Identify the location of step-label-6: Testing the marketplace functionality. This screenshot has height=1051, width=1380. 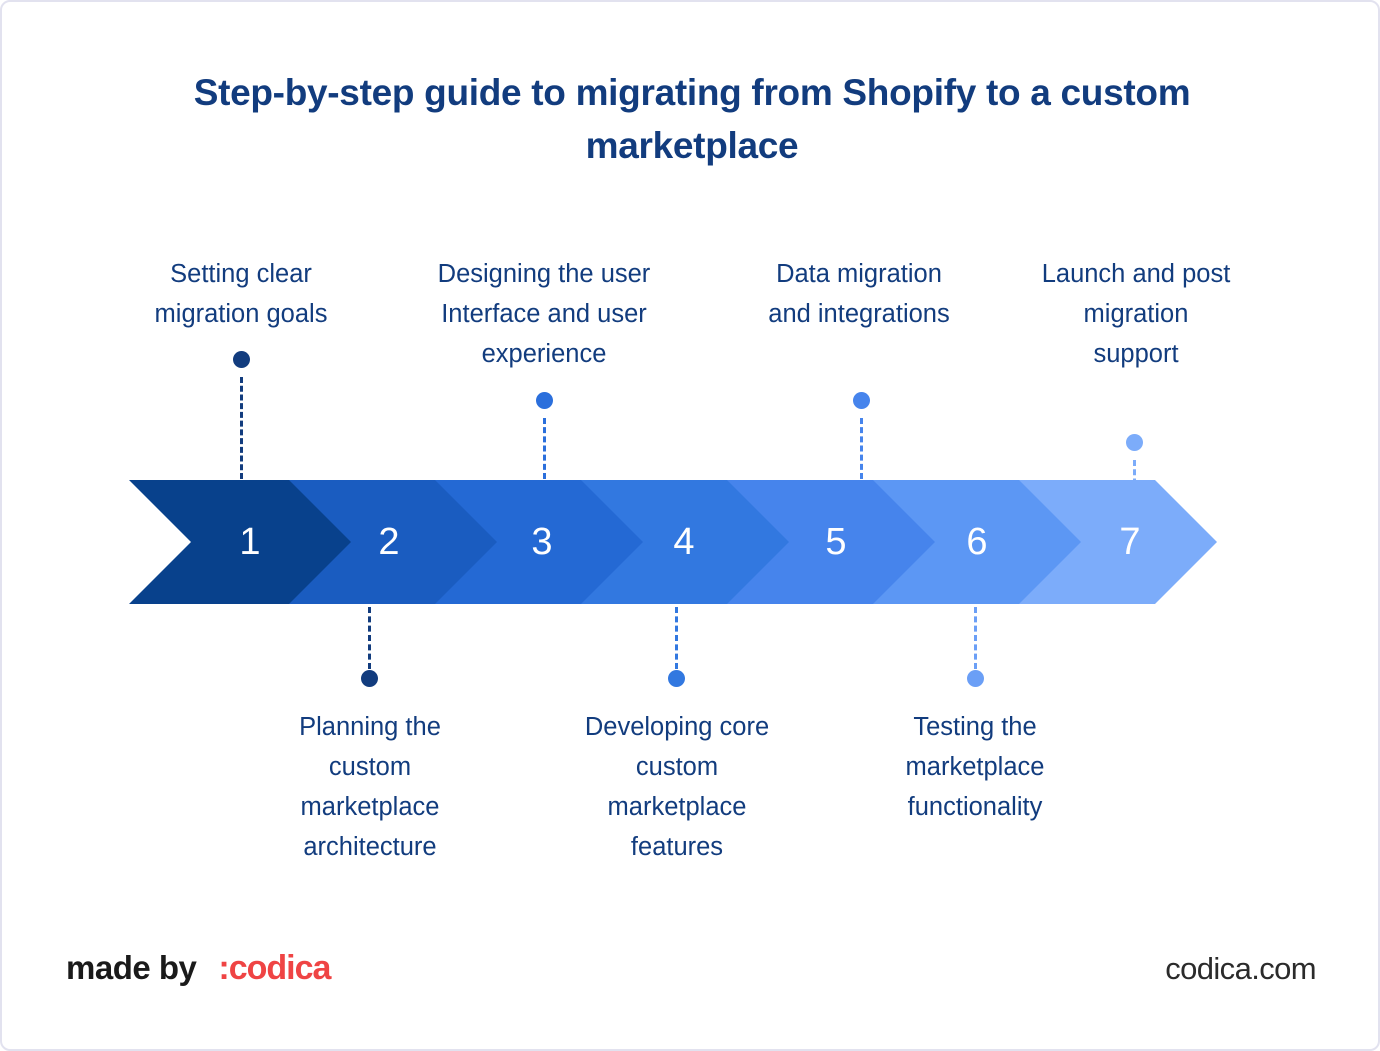
(975, 767).